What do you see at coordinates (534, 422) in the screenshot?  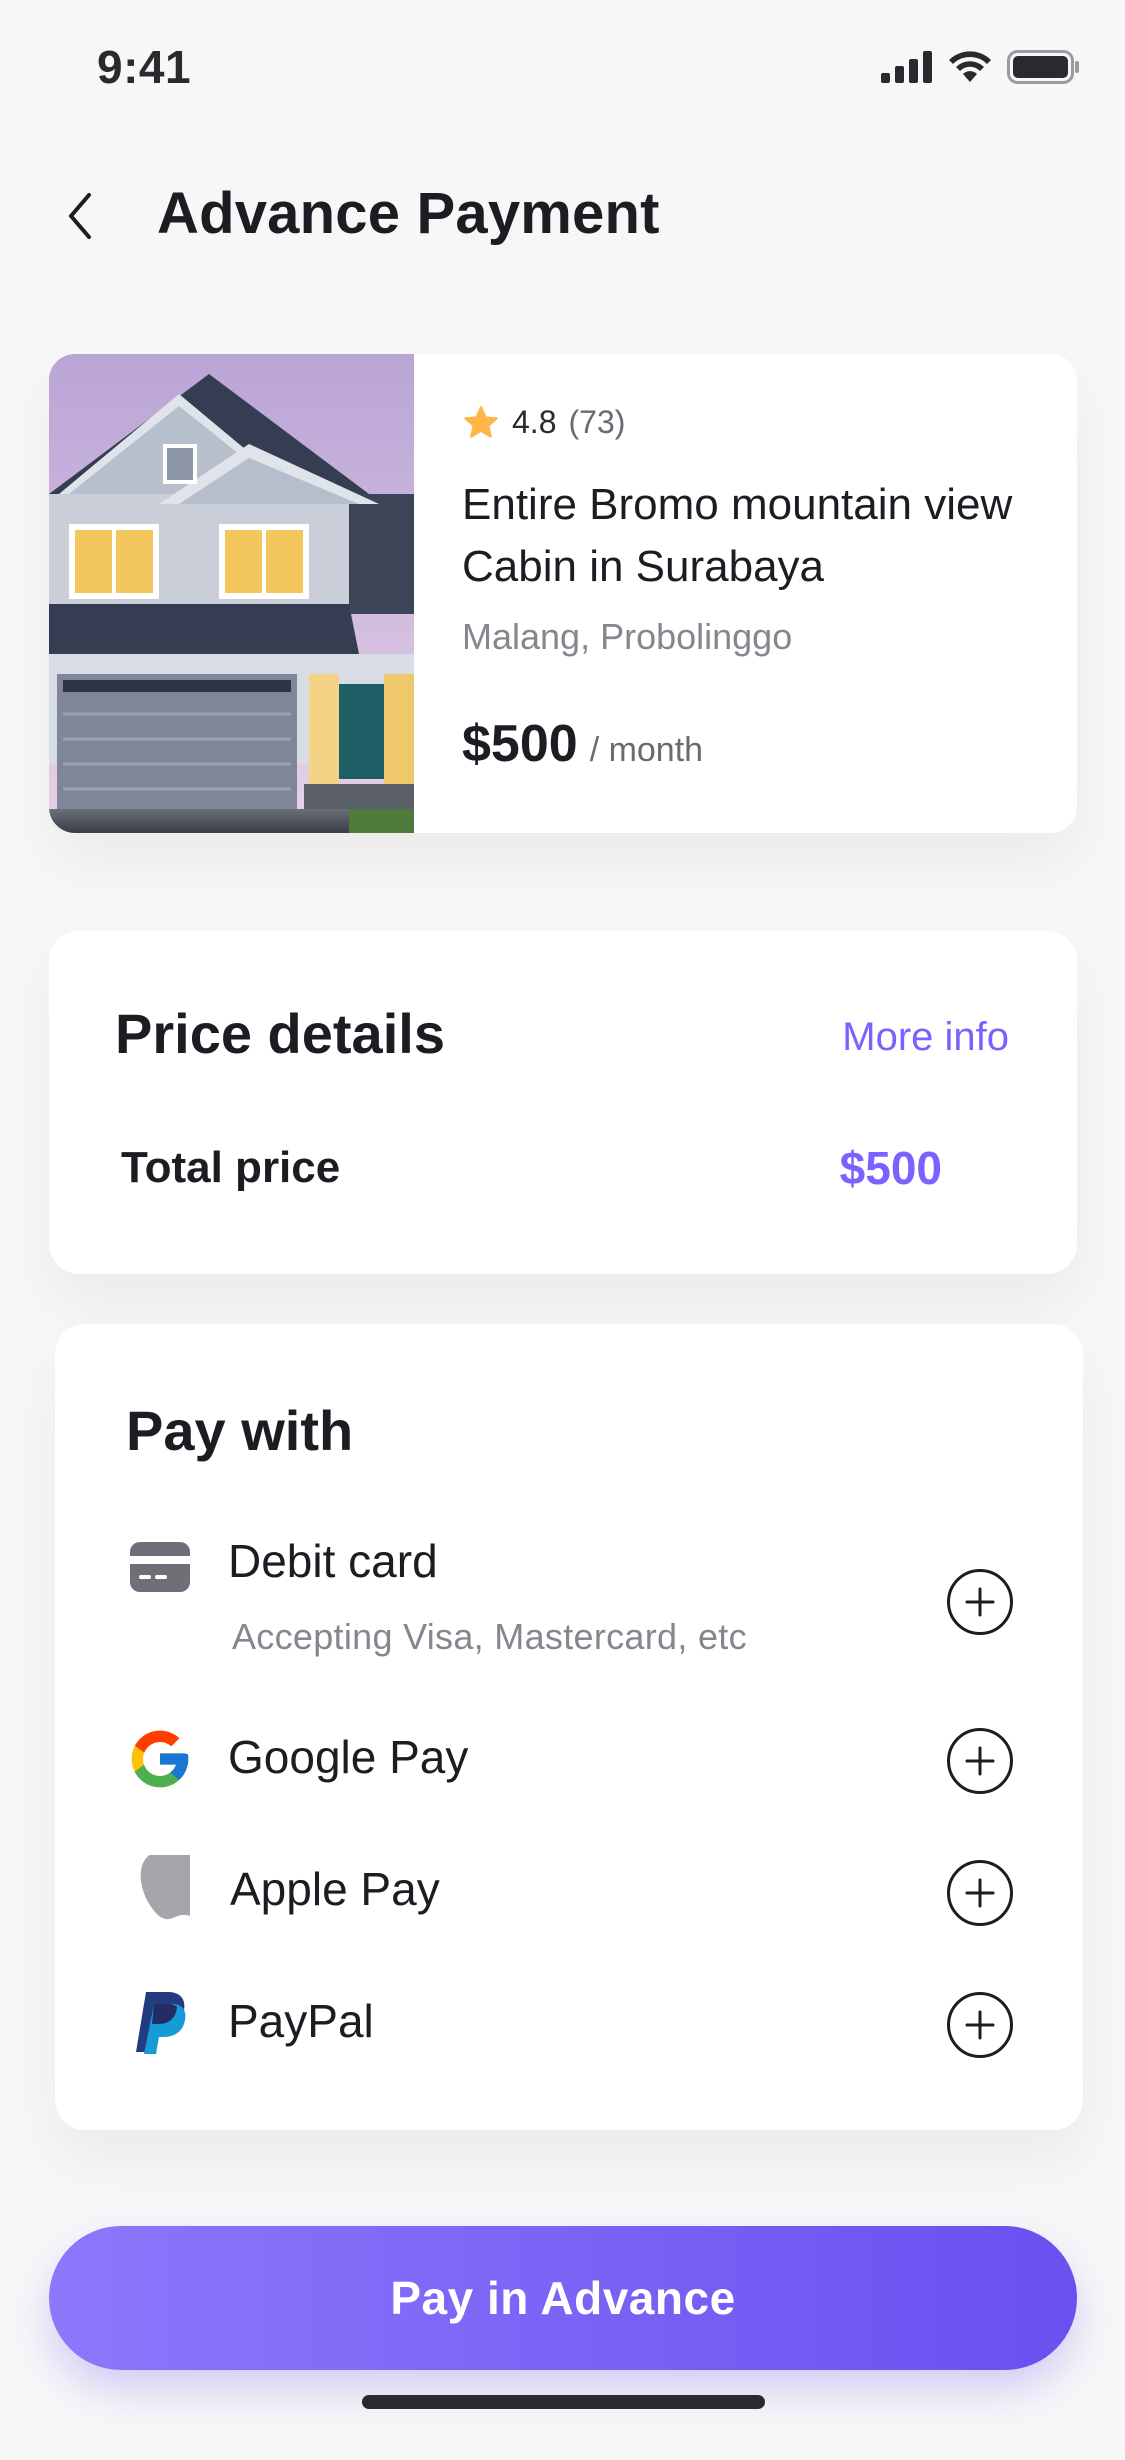 I see `rating-value: 4.8` at bounding box center [534, 422].